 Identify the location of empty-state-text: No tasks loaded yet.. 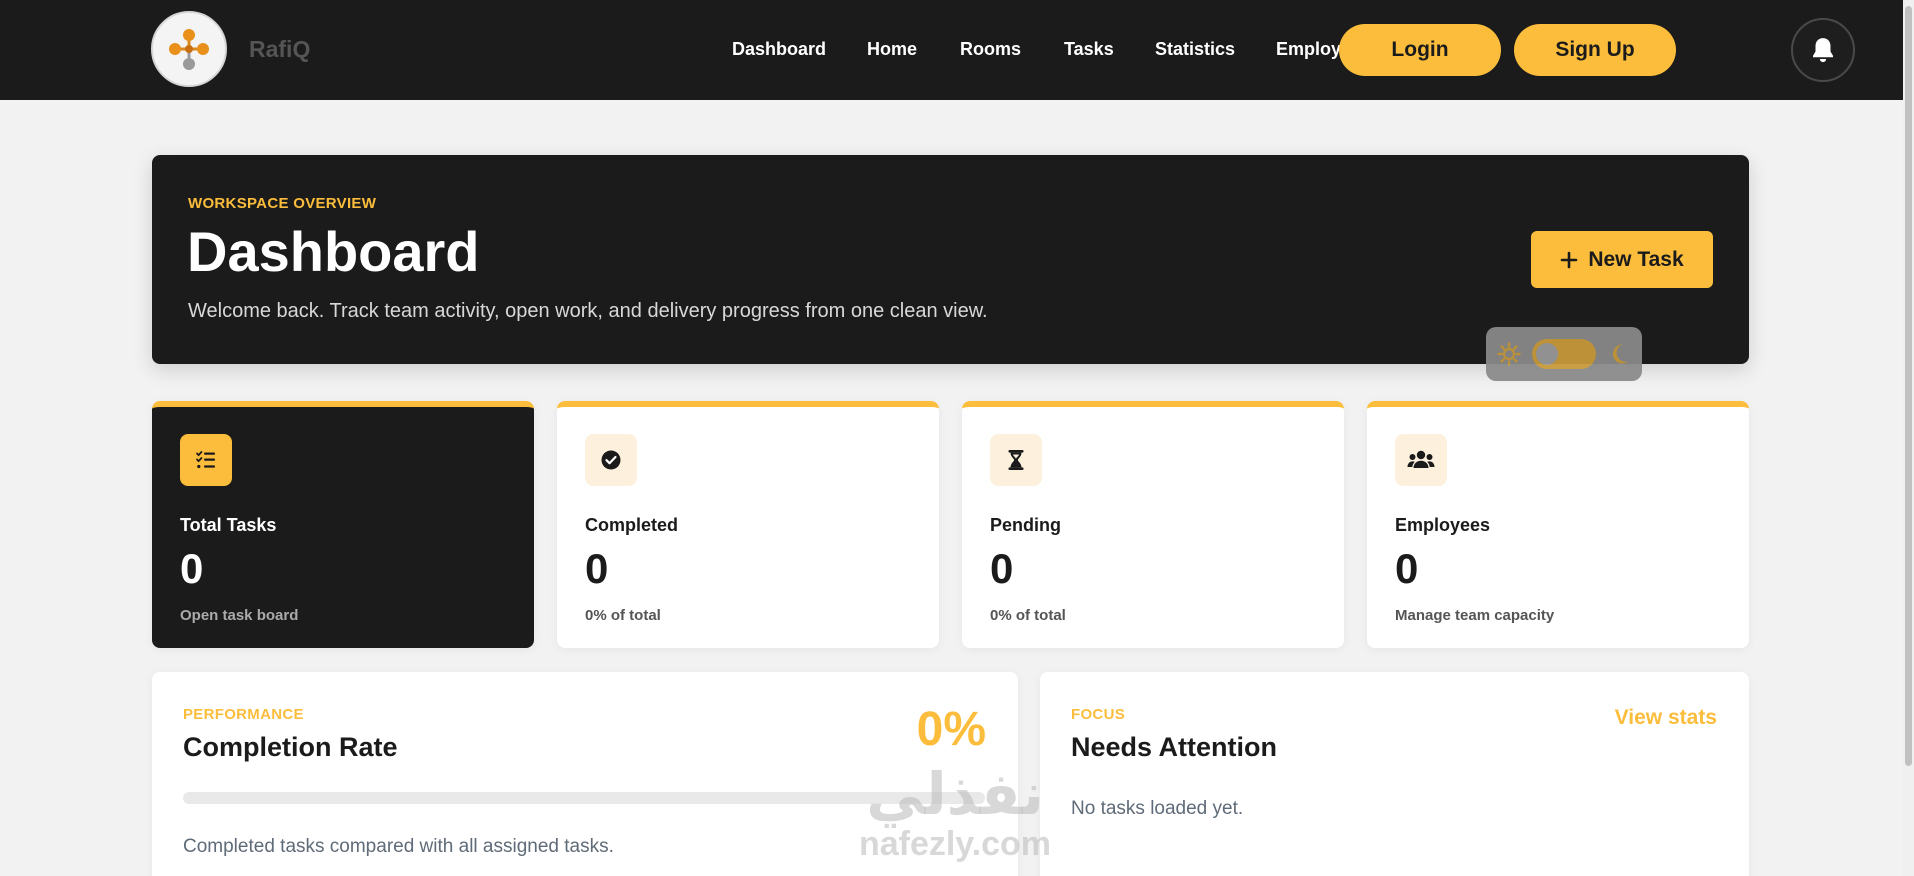
(1157, 808).